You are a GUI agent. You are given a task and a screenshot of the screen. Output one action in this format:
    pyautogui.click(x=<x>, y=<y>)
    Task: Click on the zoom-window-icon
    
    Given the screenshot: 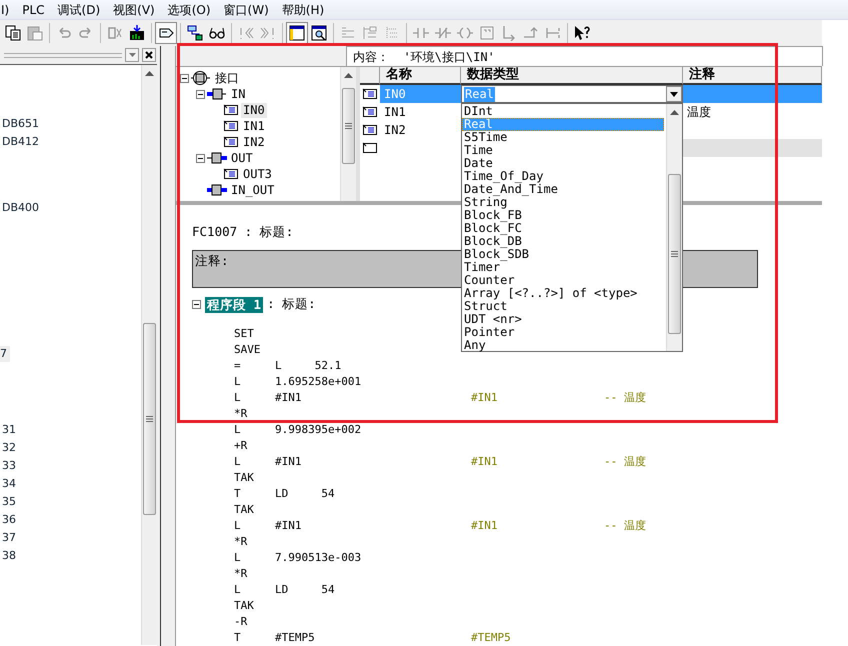 What is the action you would take?
    pyautogui.click(x=319, y=33)
    